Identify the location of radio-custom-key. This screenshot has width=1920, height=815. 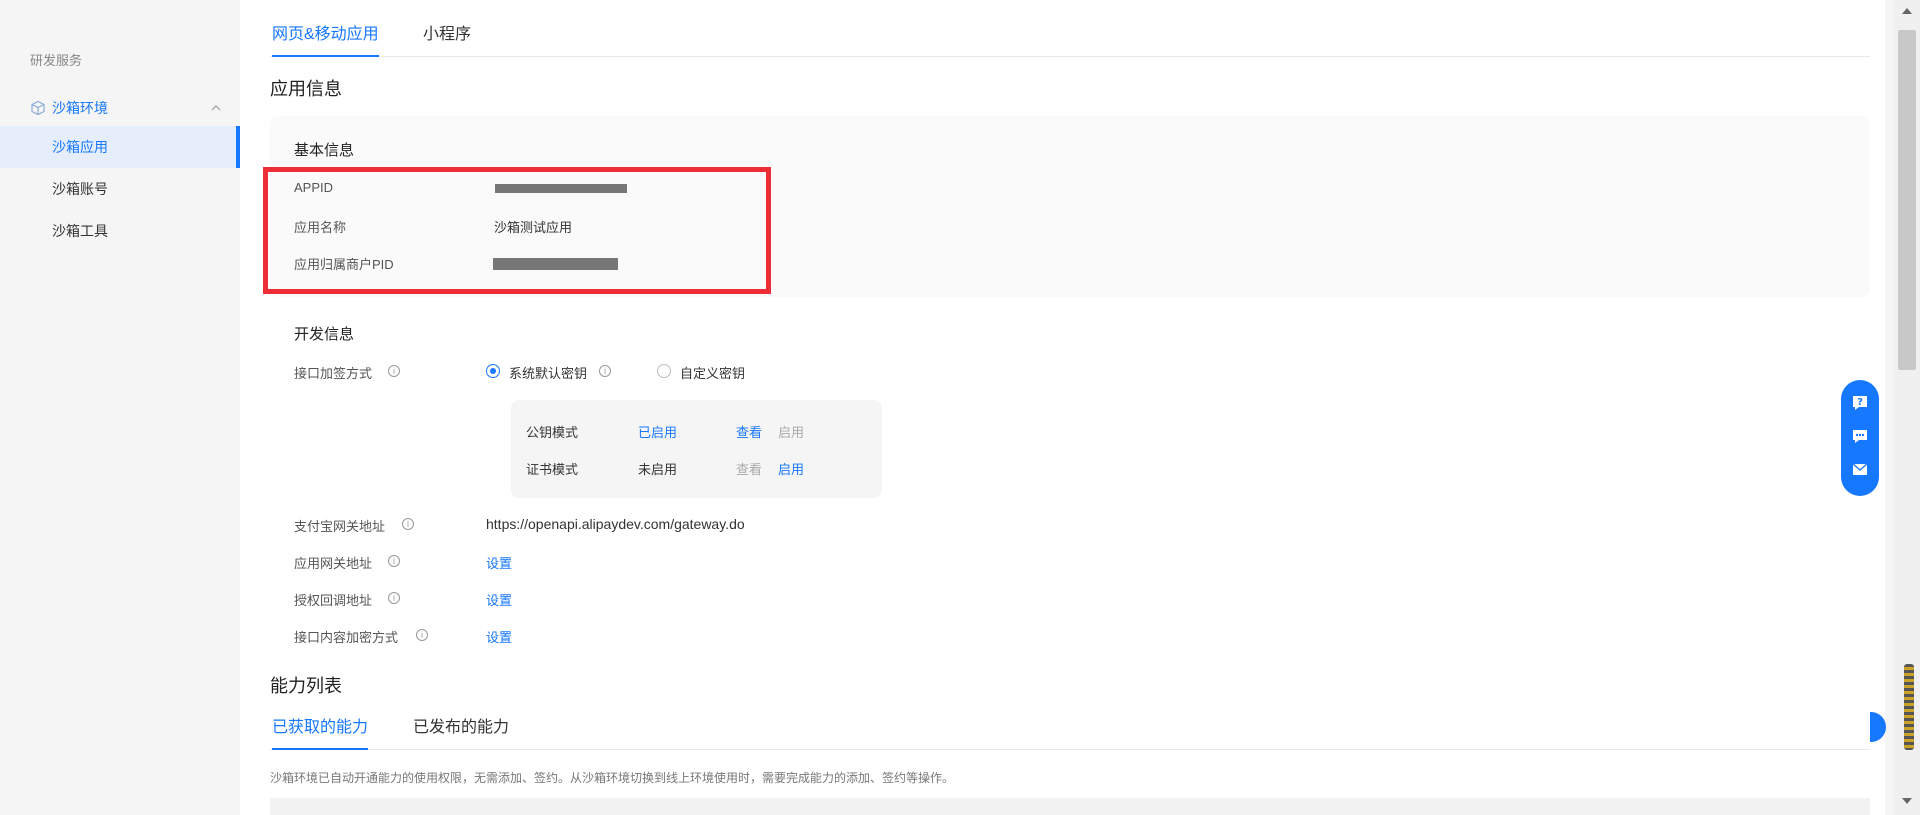
(664, 371).